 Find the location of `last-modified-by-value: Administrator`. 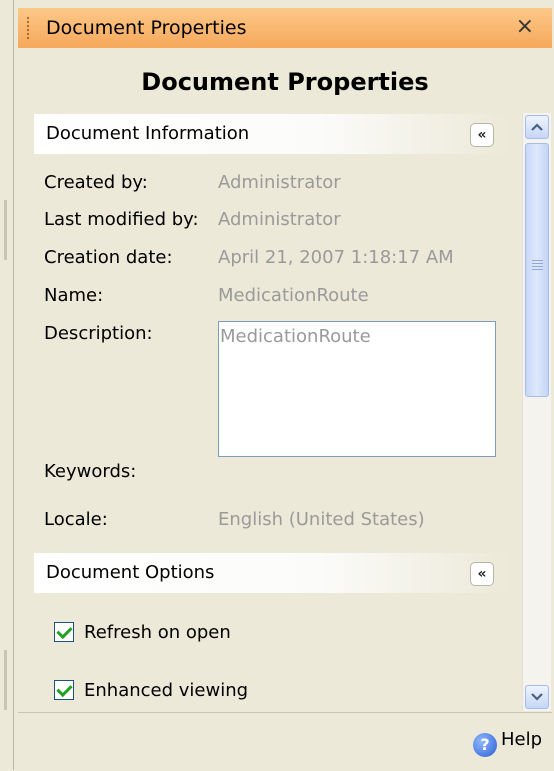

last-modified-by-value: Administrator is located at coordinates (279, 219).